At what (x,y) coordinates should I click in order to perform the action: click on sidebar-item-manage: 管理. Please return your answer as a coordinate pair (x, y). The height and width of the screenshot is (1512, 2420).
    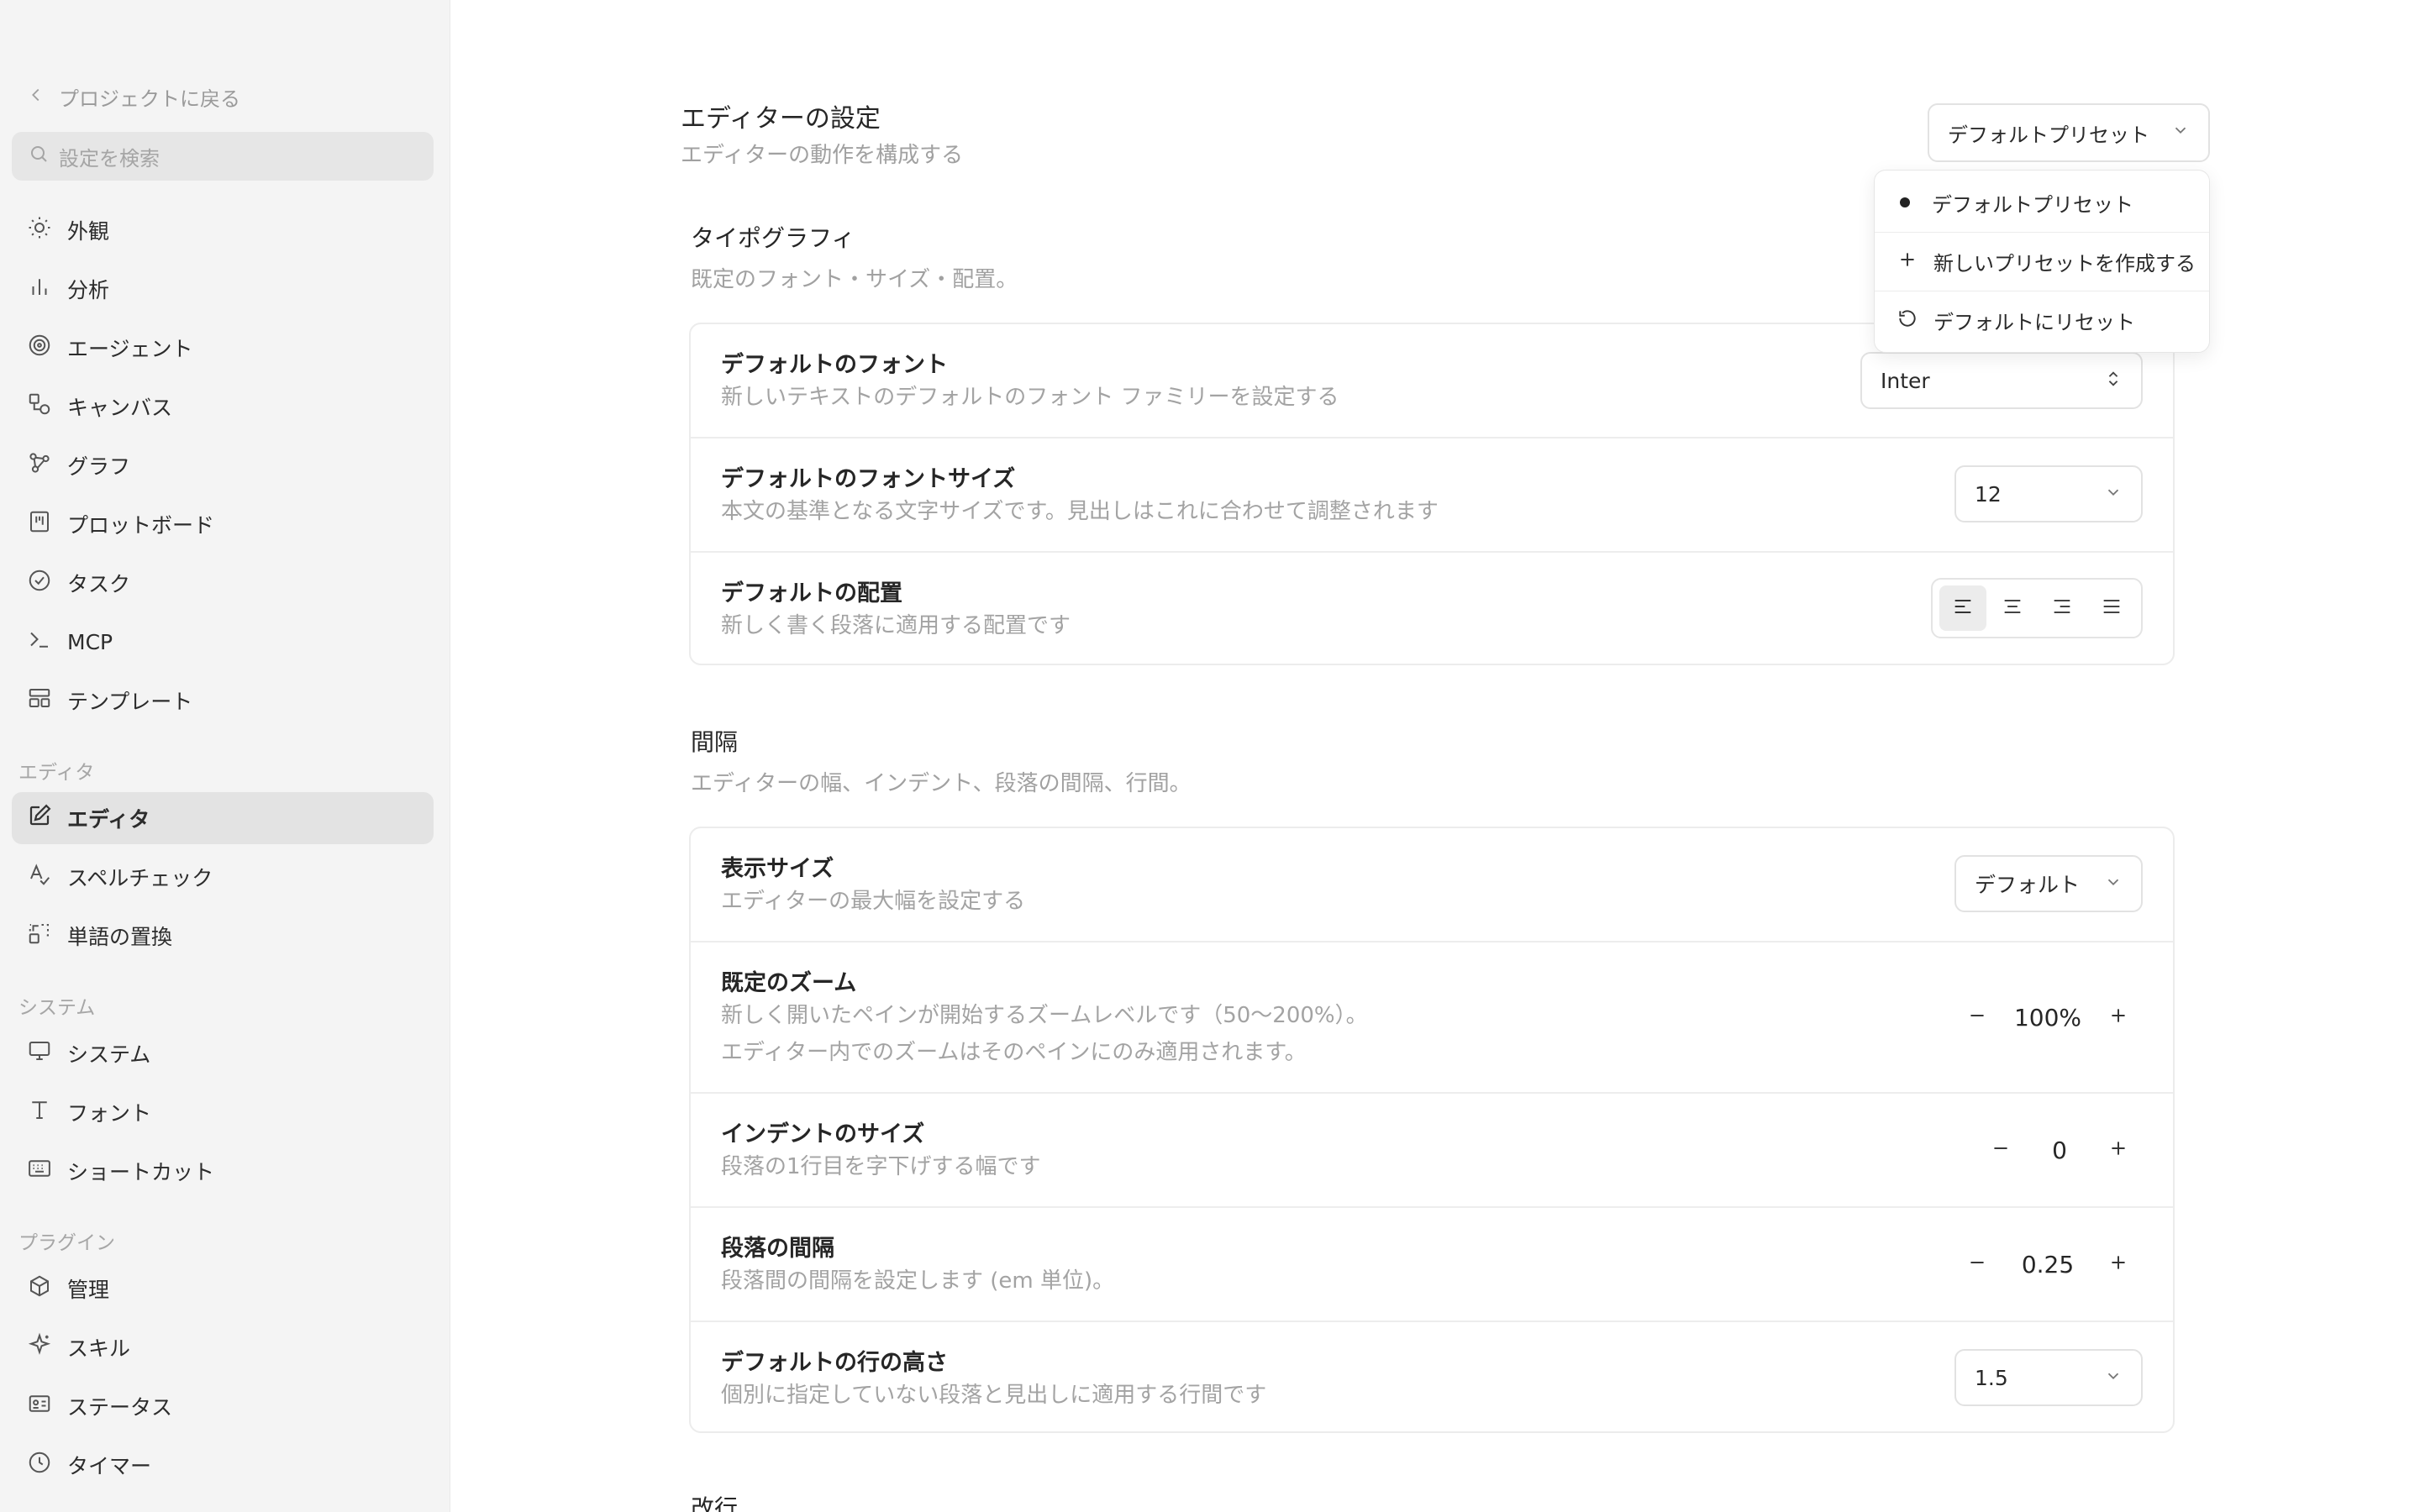
    Looking at the image, I should click on (223, 1289).